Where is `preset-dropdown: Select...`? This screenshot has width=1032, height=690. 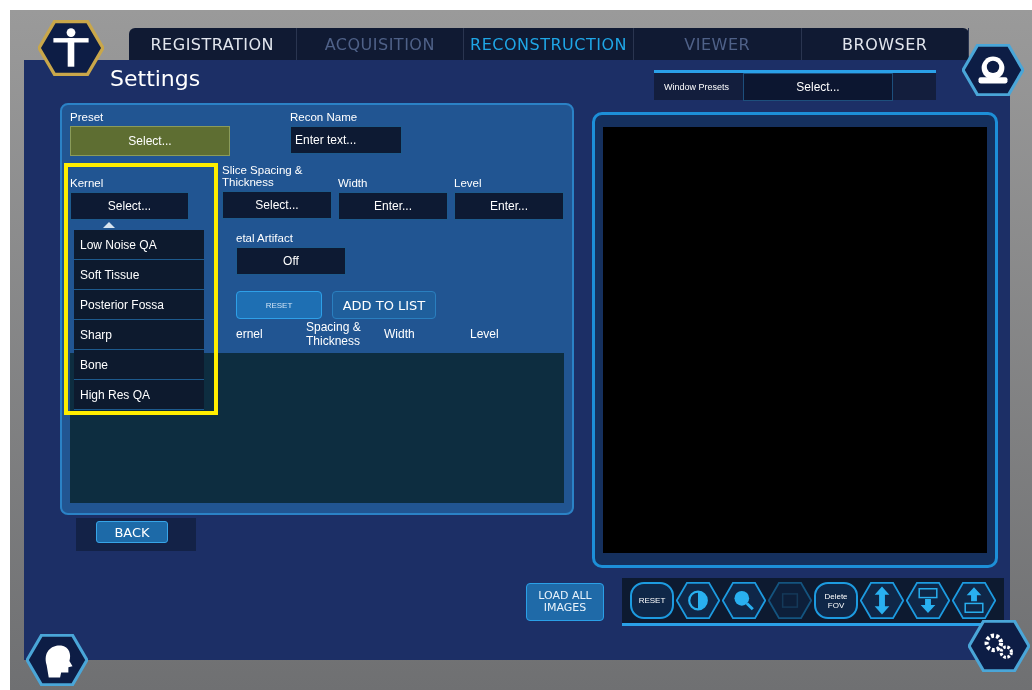
preset-dropdown: Select... is located at coordinates (150, 141).